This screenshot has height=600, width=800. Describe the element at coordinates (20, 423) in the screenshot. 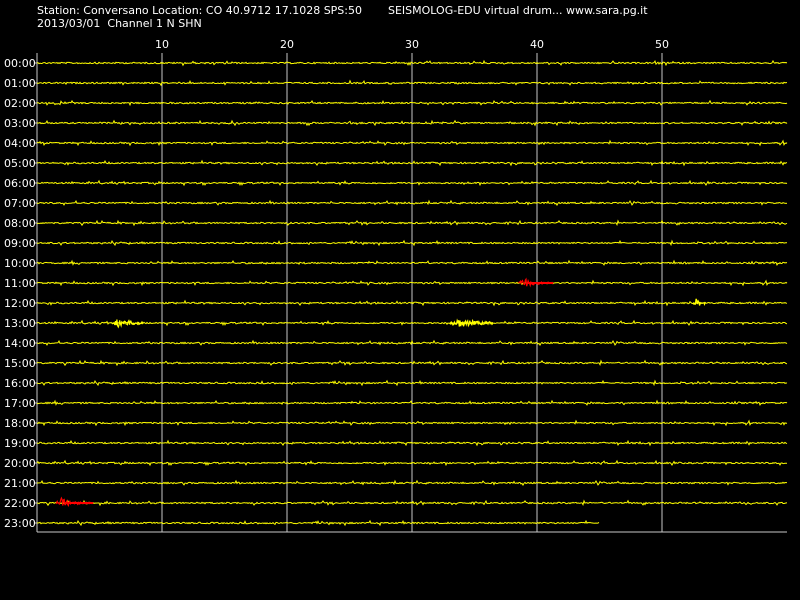

I see `hour-label-18:00: 18:00` at that location.